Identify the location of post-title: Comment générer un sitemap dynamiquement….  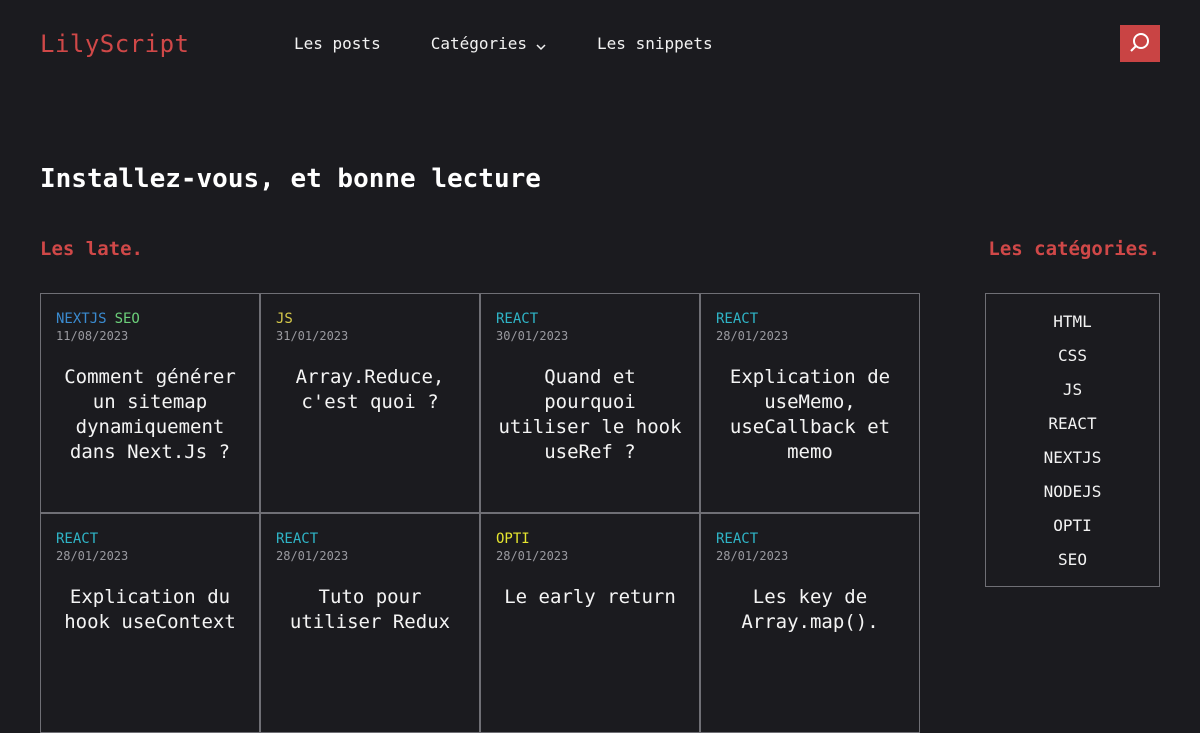
(150, 415).